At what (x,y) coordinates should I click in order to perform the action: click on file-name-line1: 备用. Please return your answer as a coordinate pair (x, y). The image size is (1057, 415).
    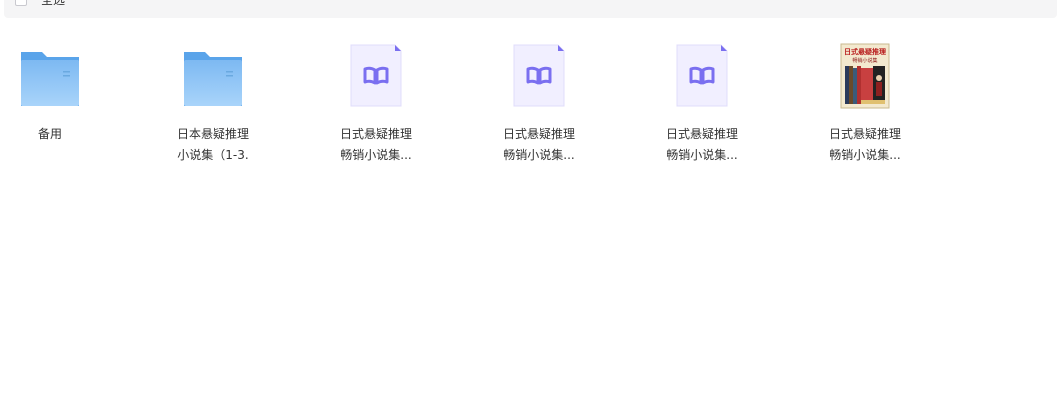
    Looking at the image, I should click on (49, 134).